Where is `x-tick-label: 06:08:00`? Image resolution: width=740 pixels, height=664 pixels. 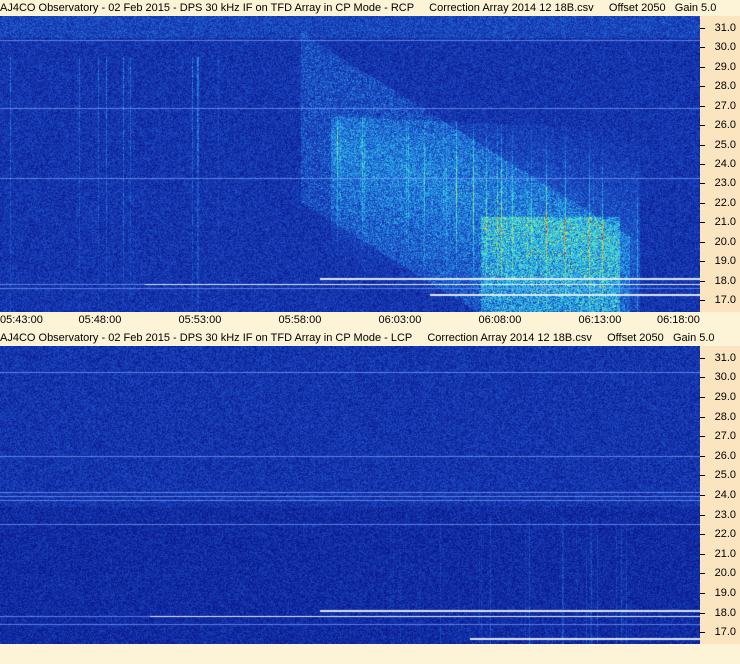 x-tick-label: 06:08:00 is located at coordinates (500, 320).